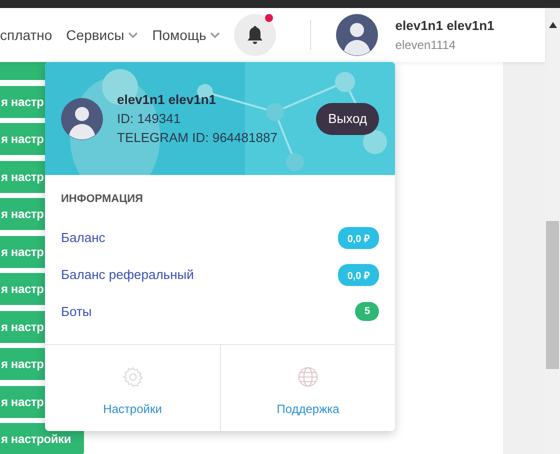 This screenshot has width=560, height=454. I want to click on profile-name: elev1n1 elev1n1, so click(167, 99).